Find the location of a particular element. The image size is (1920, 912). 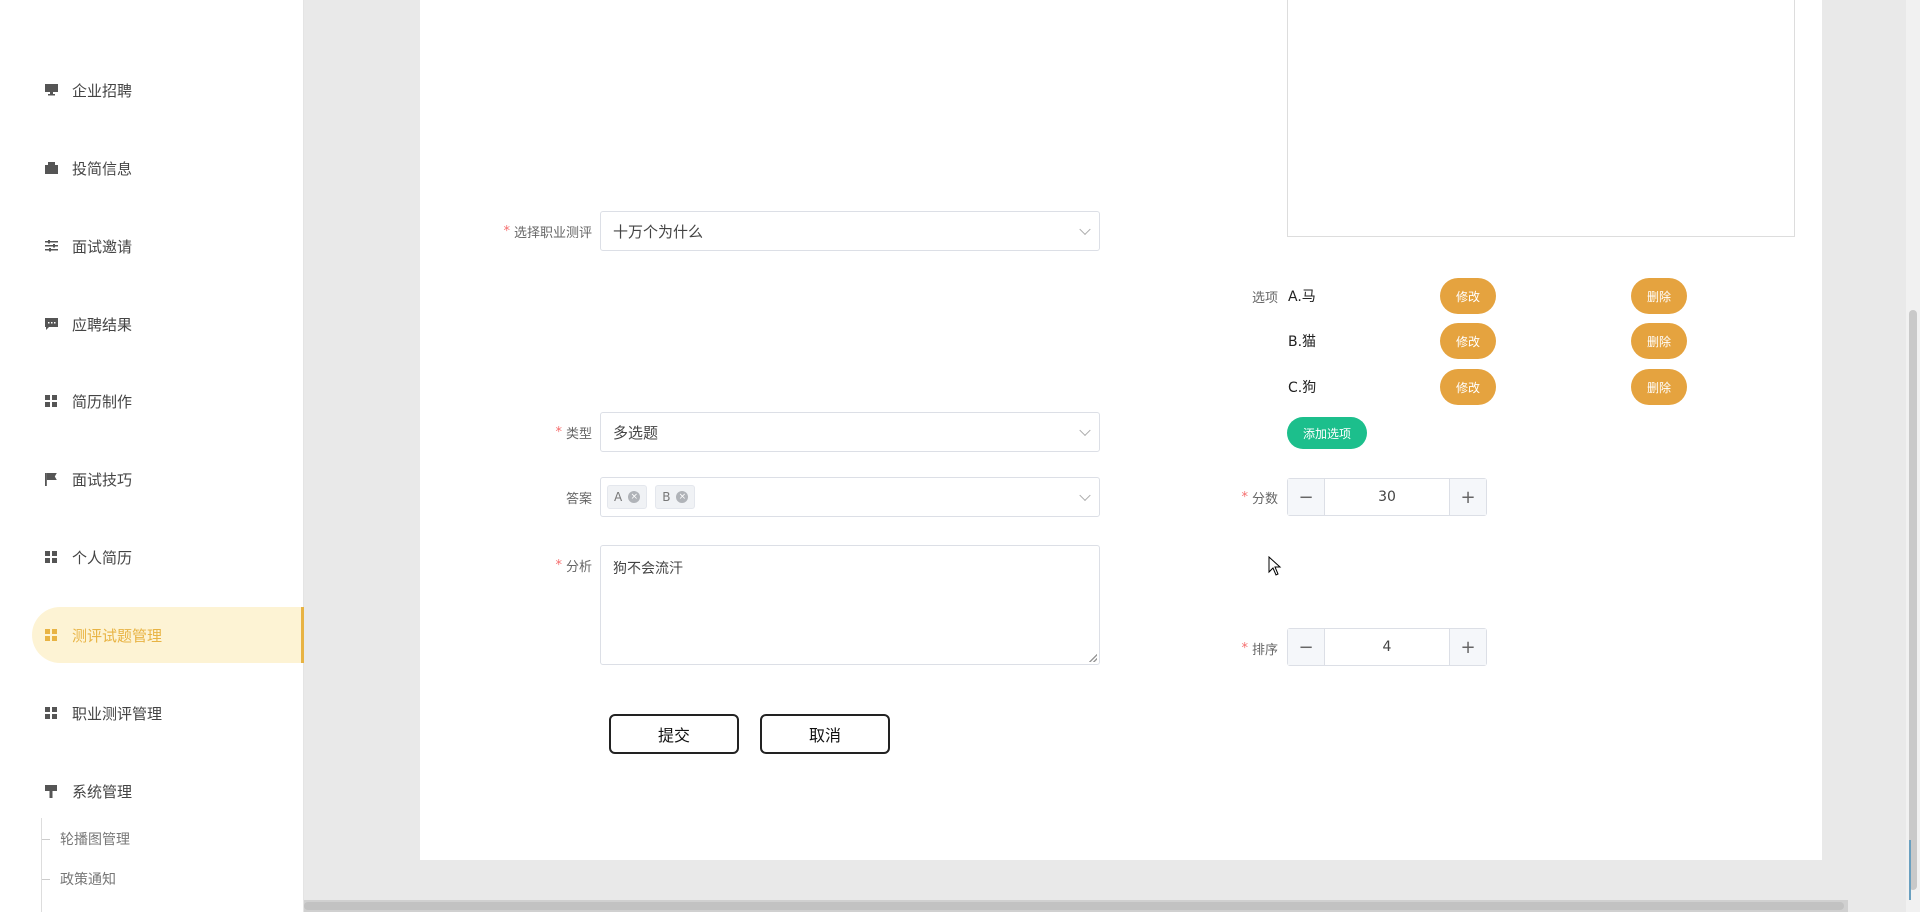

options-label: 选项 is located at coordinates (1264, 298).